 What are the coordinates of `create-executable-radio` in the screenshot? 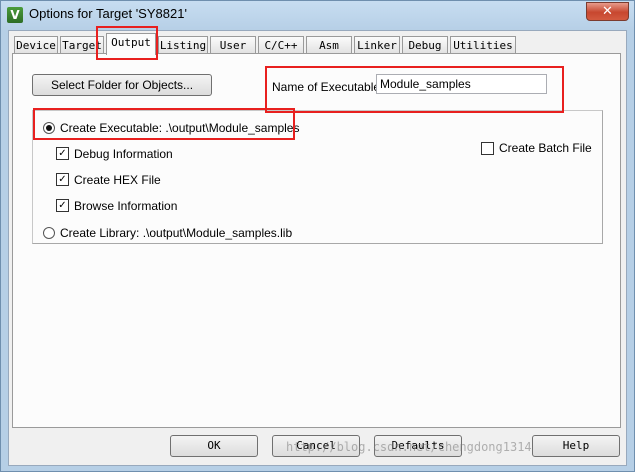 It's located at (49, 128).